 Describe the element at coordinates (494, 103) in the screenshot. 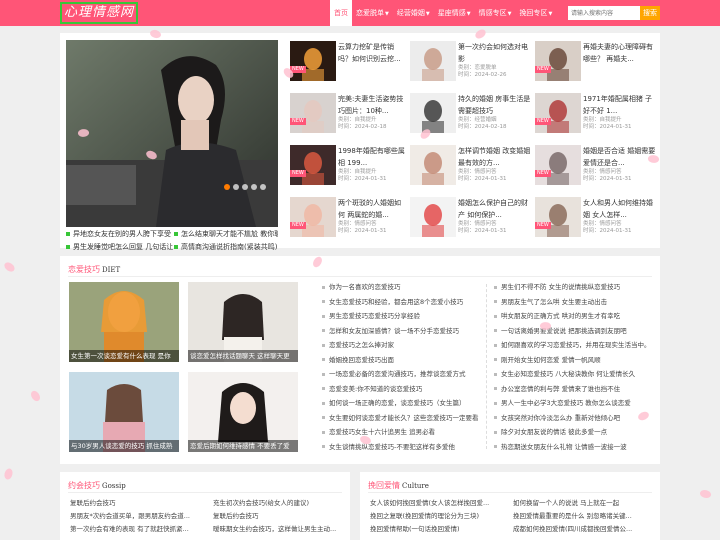

I see `article-title: 持久的婚姻 房事生活是需要超技巧` at that location.